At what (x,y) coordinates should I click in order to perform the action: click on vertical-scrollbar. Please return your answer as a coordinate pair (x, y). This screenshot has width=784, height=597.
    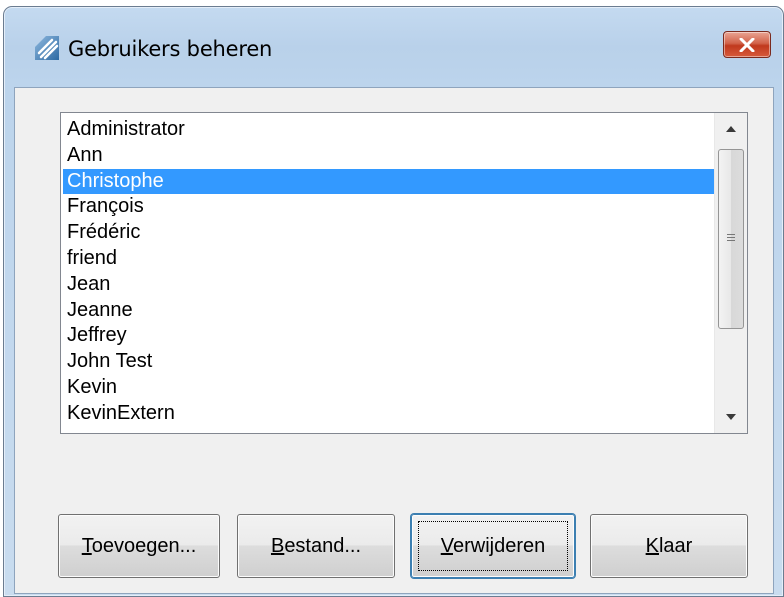
    Looking at the image, I should click on (730, 273).